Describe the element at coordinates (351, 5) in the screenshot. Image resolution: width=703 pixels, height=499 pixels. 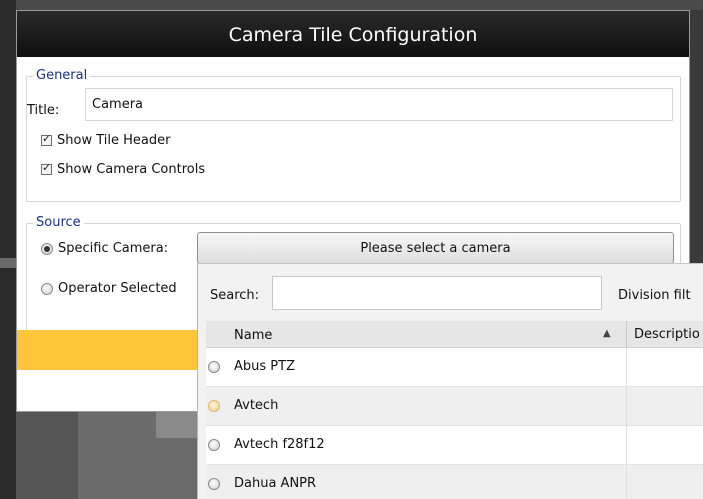
I see `background-top` at that location.